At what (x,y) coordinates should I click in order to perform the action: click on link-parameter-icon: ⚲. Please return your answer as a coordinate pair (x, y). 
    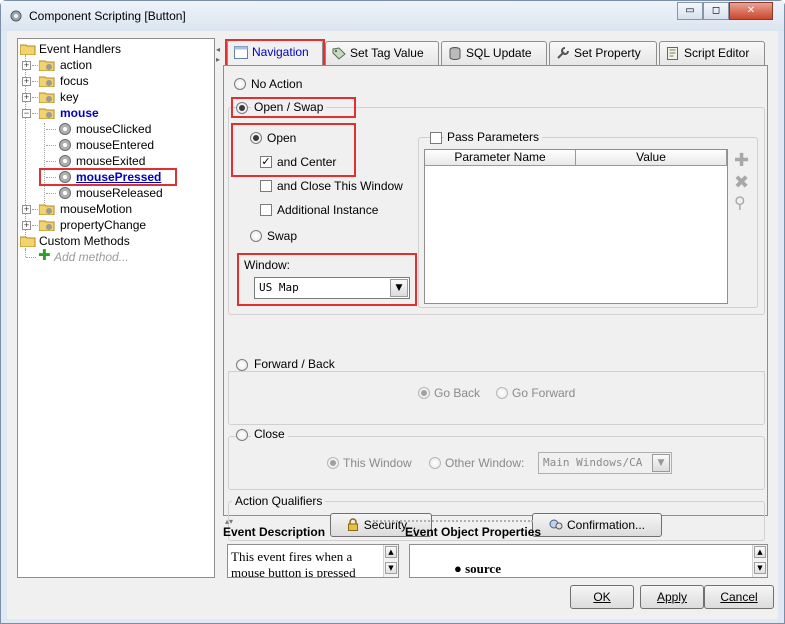
    Looking at the image, I should click on (740, 204).